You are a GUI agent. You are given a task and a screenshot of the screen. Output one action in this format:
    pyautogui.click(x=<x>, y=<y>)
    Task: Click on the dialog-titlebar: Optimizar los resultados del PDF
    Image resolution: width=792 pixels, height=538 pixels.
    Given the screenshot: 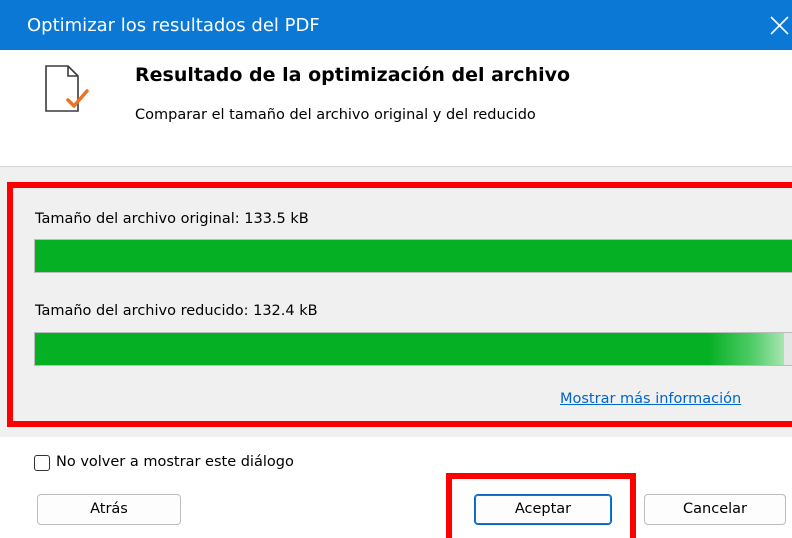 What is the action you would take?
    pyautogui.click(x=396, y=25)
    